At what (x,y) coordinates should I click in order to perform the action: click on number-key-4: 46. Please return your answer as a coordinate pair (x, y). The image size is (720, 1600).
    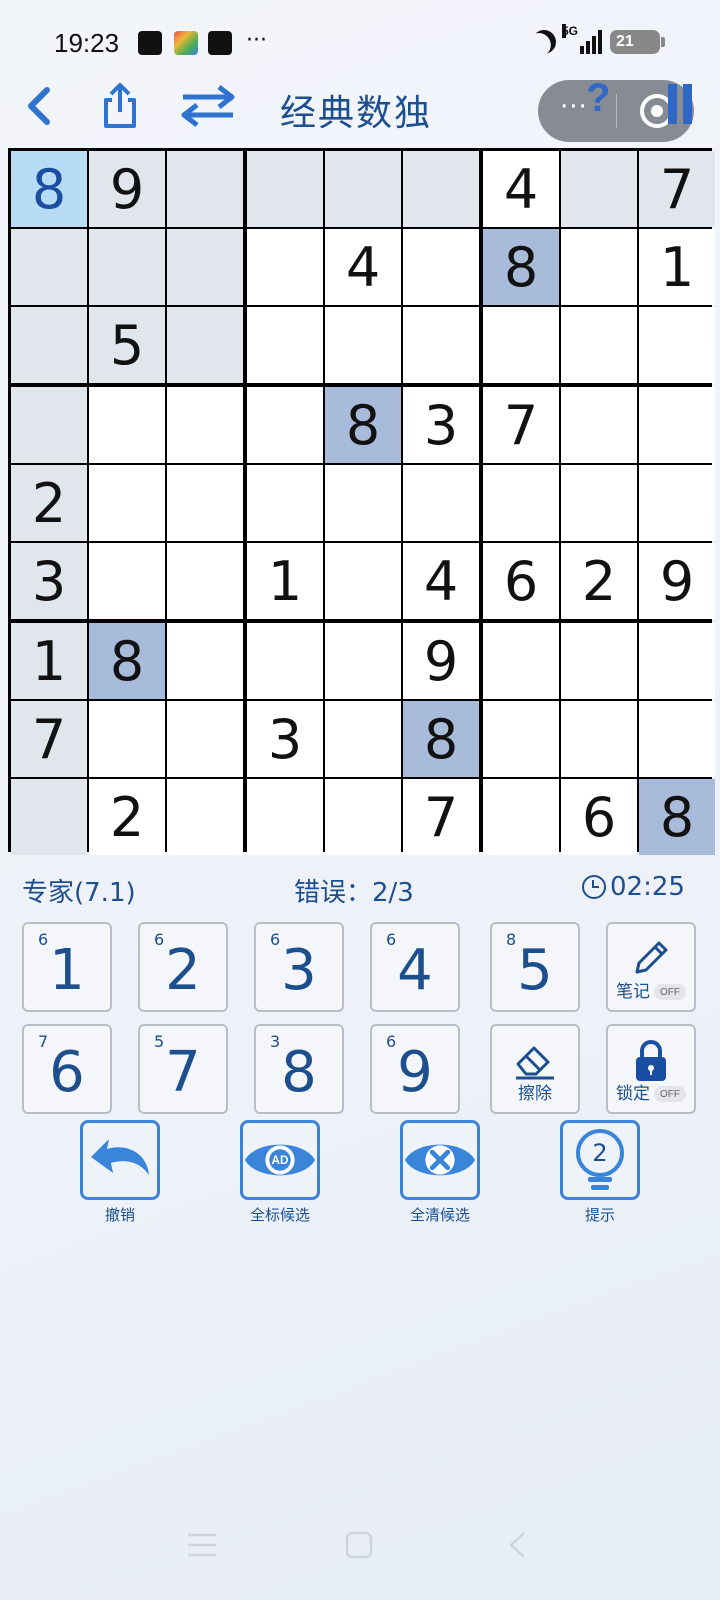
    Looking at the image, I should click on (415, 967).